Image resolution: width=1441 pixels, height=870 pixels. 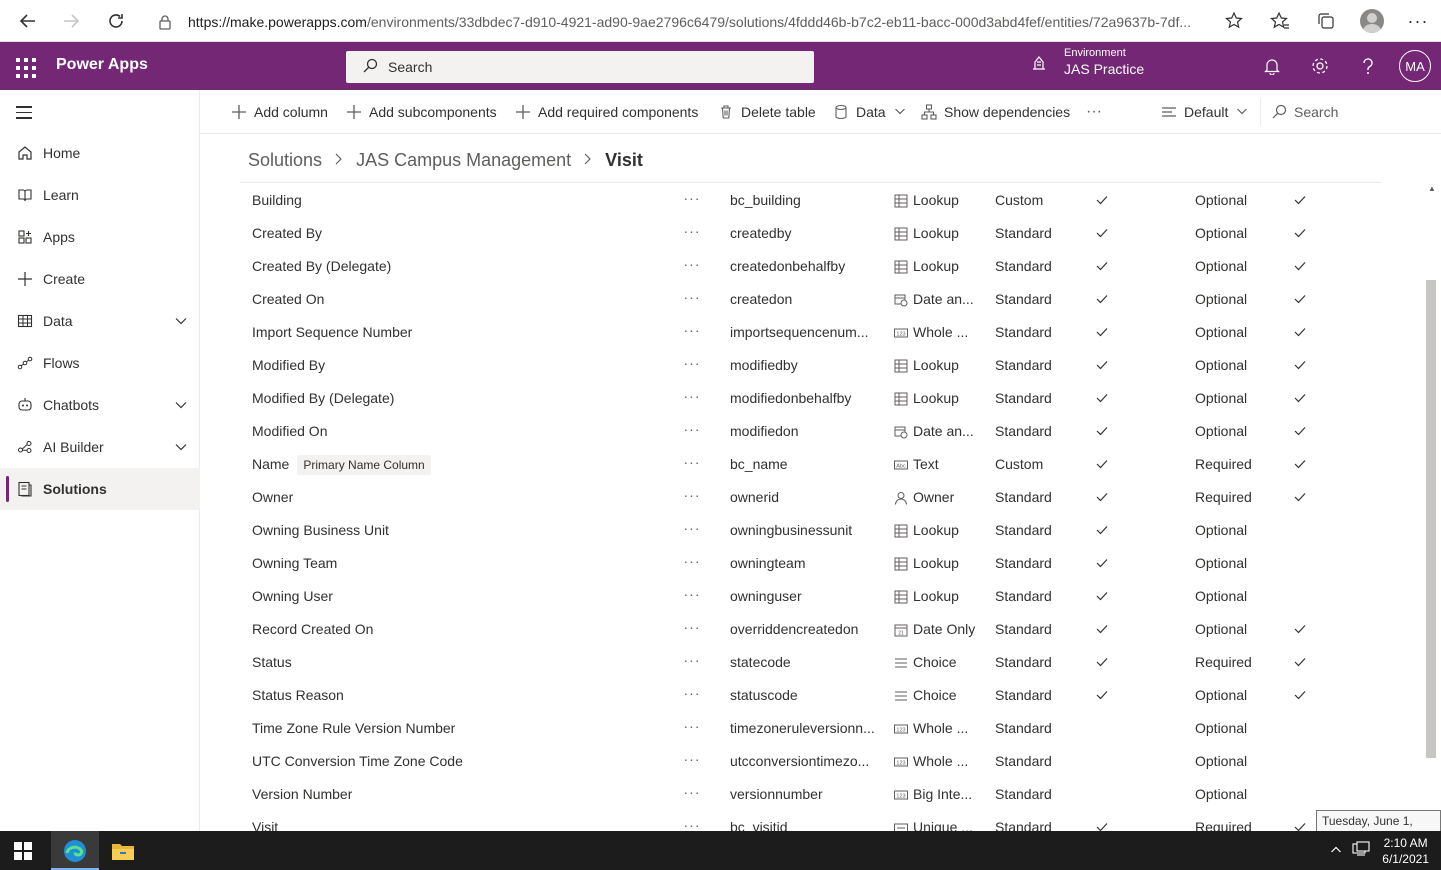 What do you see at coordinates (1272, 66) in the screenshot?
I see `notifications-icon` at bounding box center [1272, 66].